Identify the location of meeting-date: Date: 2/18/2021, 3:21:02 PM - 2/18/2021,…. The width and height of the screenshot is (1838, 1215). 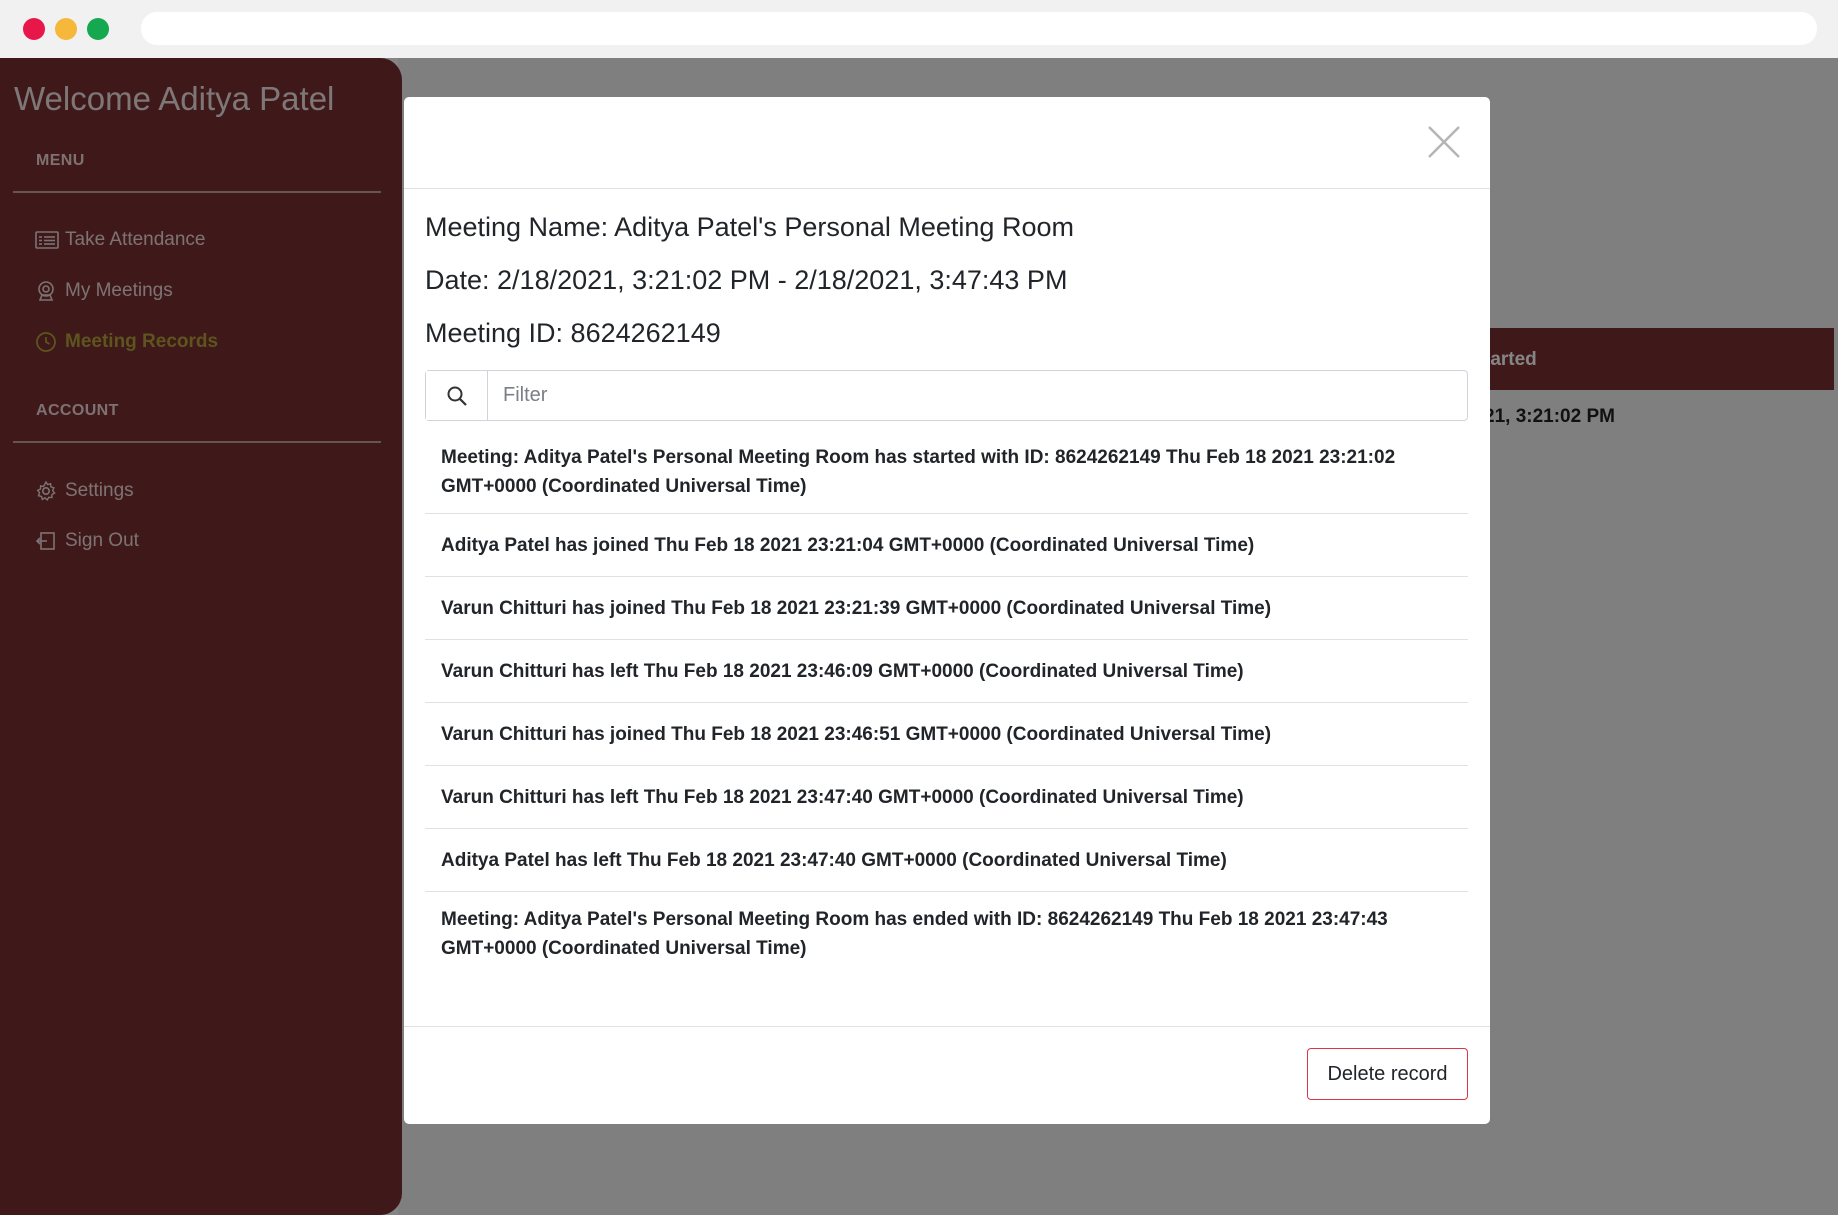
(746, 280).